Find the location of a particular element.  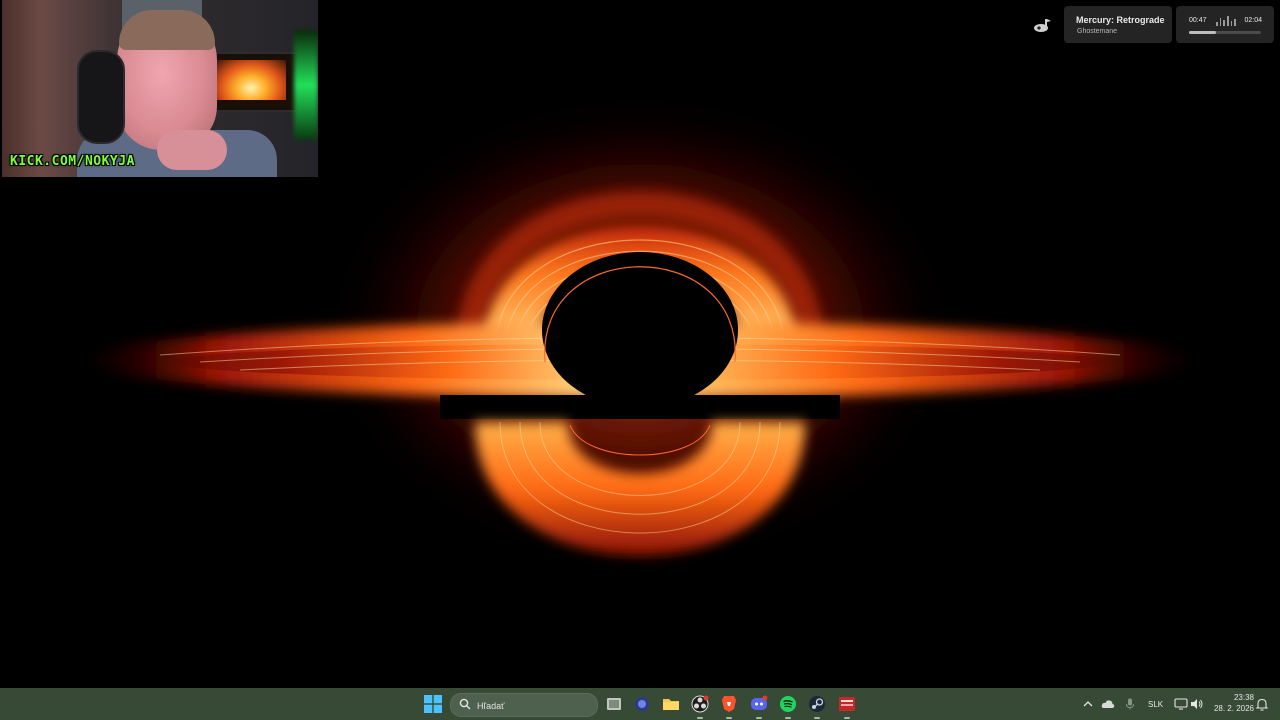

notification-bell-icon is located at coordinates (1262, 704).